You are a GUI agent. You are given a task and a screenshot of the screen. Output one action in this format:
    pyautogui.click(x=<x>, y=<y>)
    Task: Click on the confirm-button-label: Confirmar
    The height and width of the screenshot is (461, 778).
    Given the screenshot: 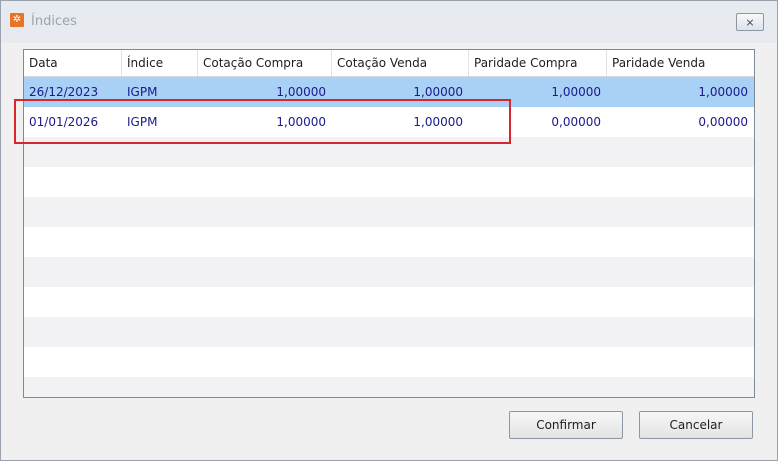 What is the action you would take?
    pyautogui.click(x=566, y=425)
    